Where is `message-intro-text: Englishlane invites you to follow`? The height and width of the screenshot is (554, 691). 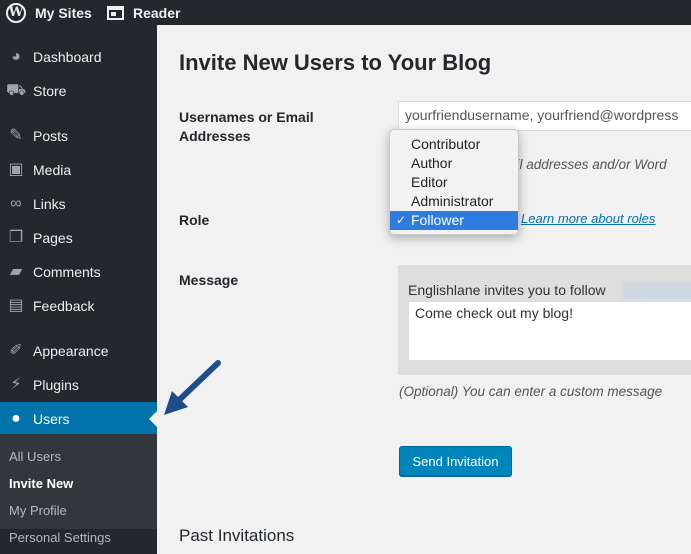 message-intro-text: Englishlane invites you to follow is located at coordinates (507, 290).